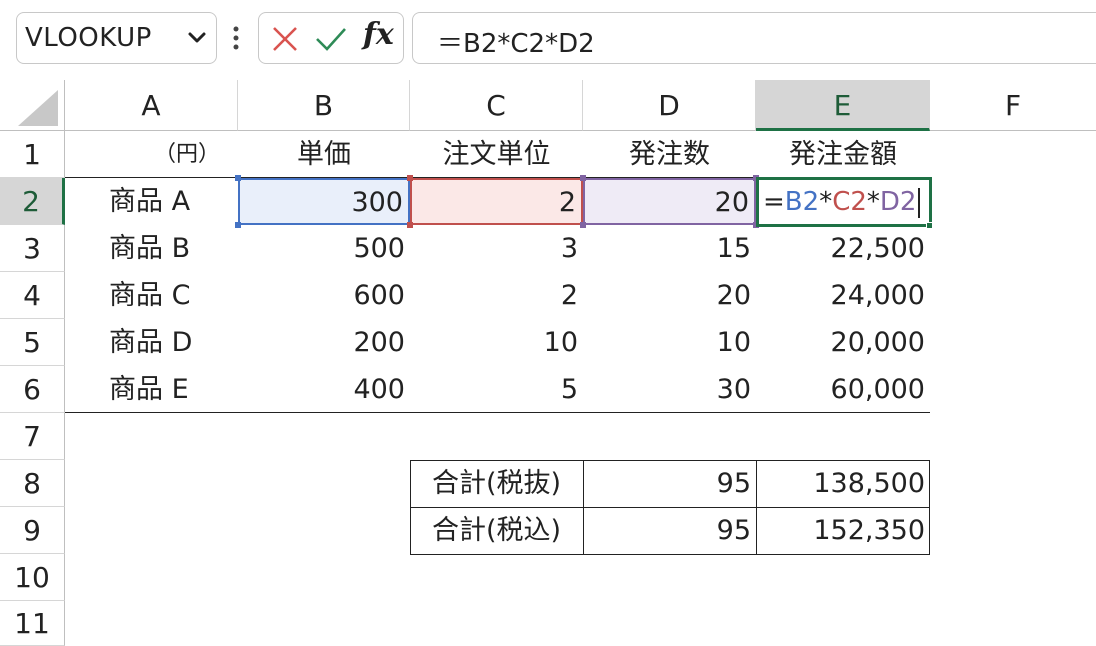 The height and width of the screenshot is (646, 1096). I want to click on cell-b1: 単価, so click(324, 154).